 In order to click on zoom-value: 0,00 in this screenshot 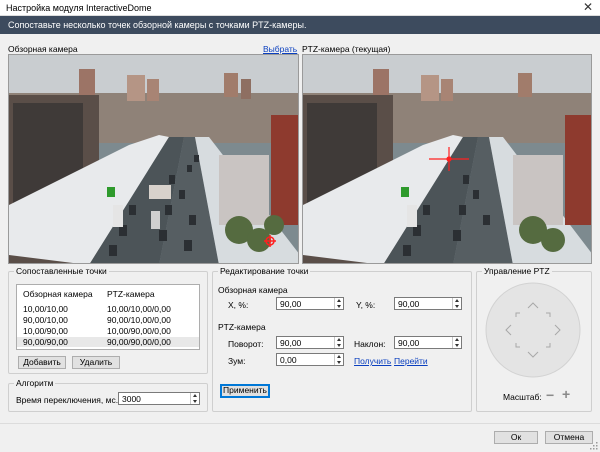, I will do `click(288, 360)`.